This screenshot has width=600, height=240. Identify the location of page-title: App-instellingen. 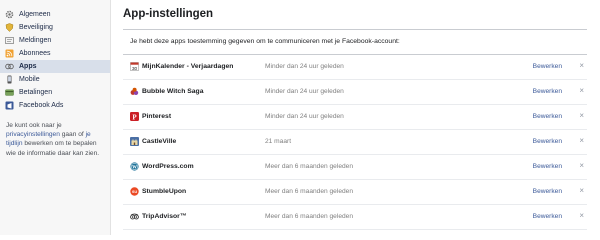
(168, 14).